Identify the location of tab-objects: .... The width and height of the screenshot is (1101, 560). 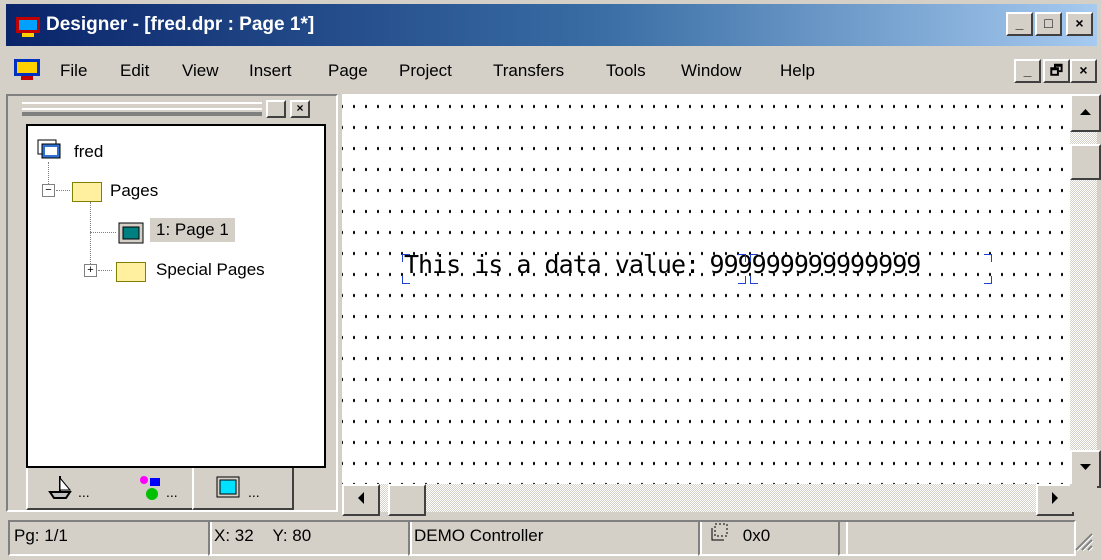
(144, 489).